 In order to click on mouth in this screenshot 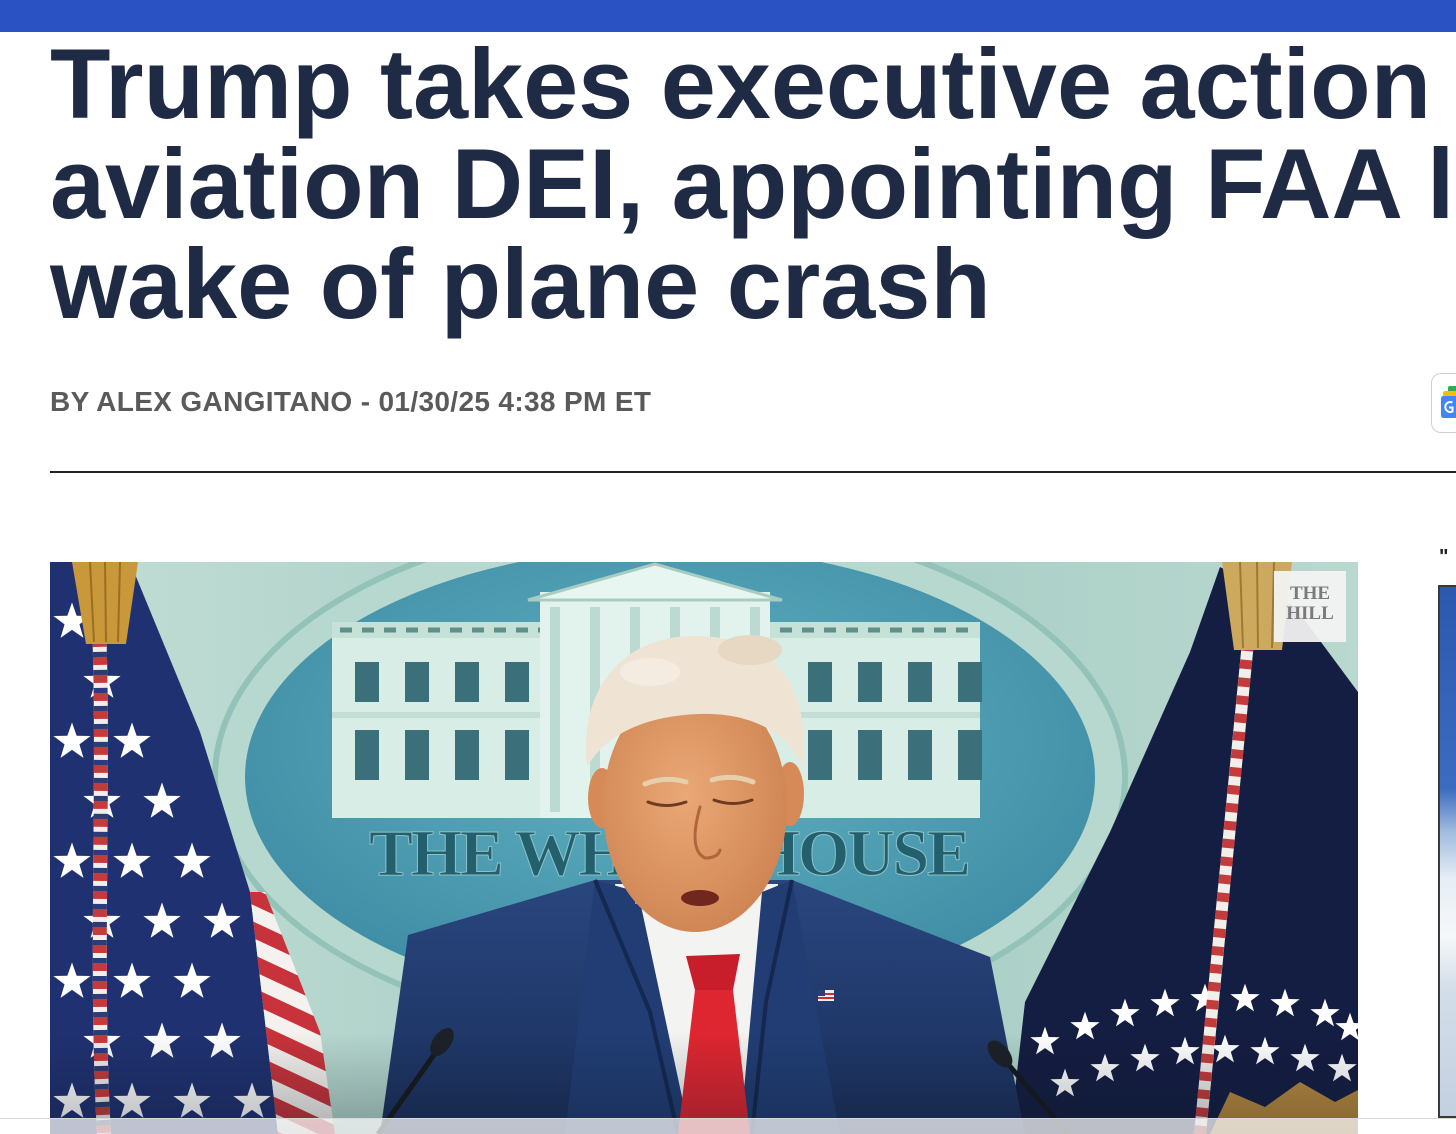, I will do `click(700, 898)`.